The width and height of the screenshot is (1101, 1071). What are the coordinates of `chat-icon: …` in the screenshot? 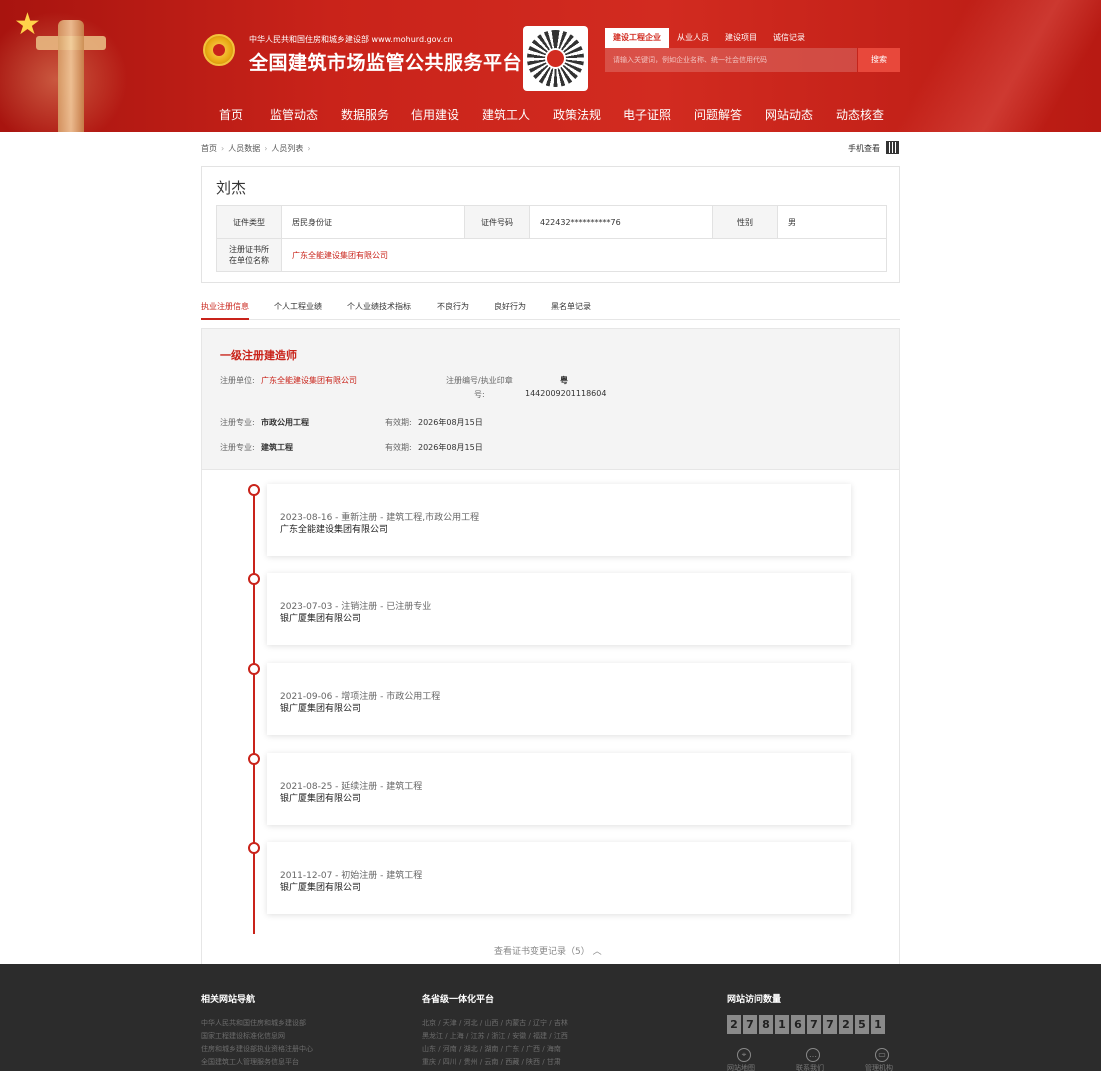 It's located at (813, 1055).